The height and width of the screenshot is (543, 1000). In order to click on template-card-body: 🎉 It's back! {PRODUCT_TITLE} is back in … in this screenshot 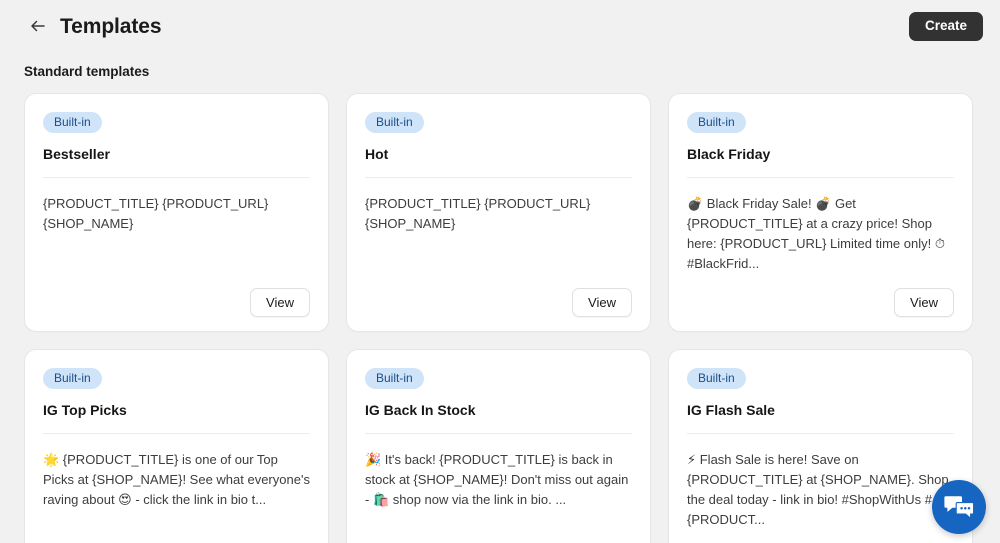, I will do `click(497, 479)`.